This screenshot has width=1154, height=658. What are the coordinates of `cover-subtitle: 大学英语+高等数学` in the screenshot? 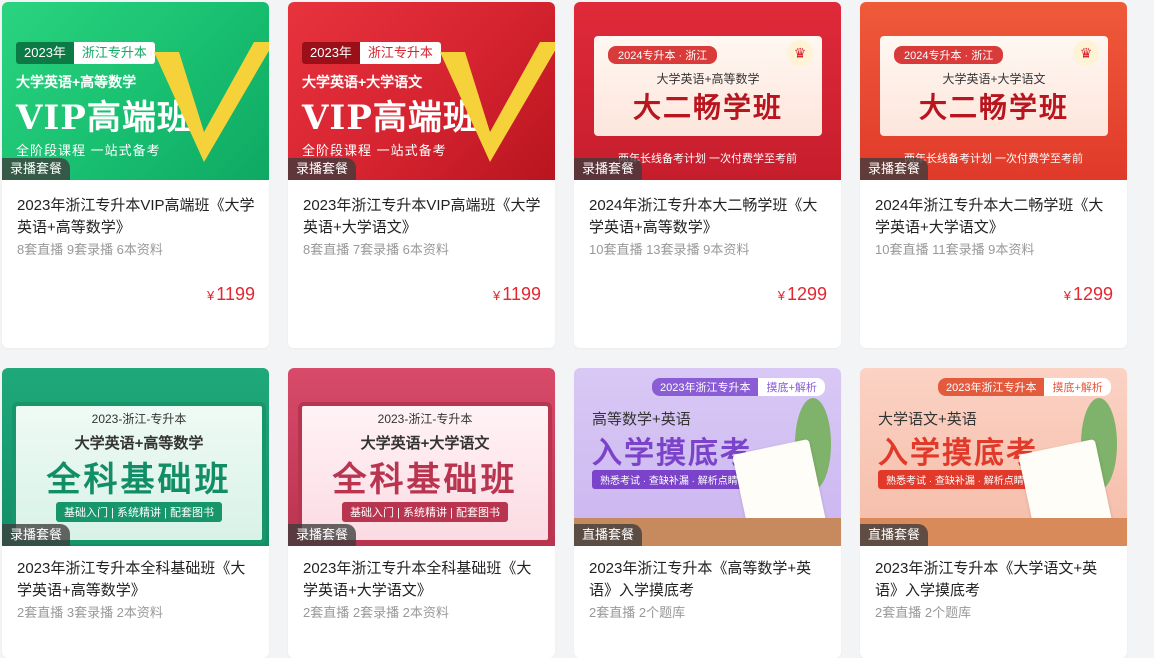 It's located at (76, 82).